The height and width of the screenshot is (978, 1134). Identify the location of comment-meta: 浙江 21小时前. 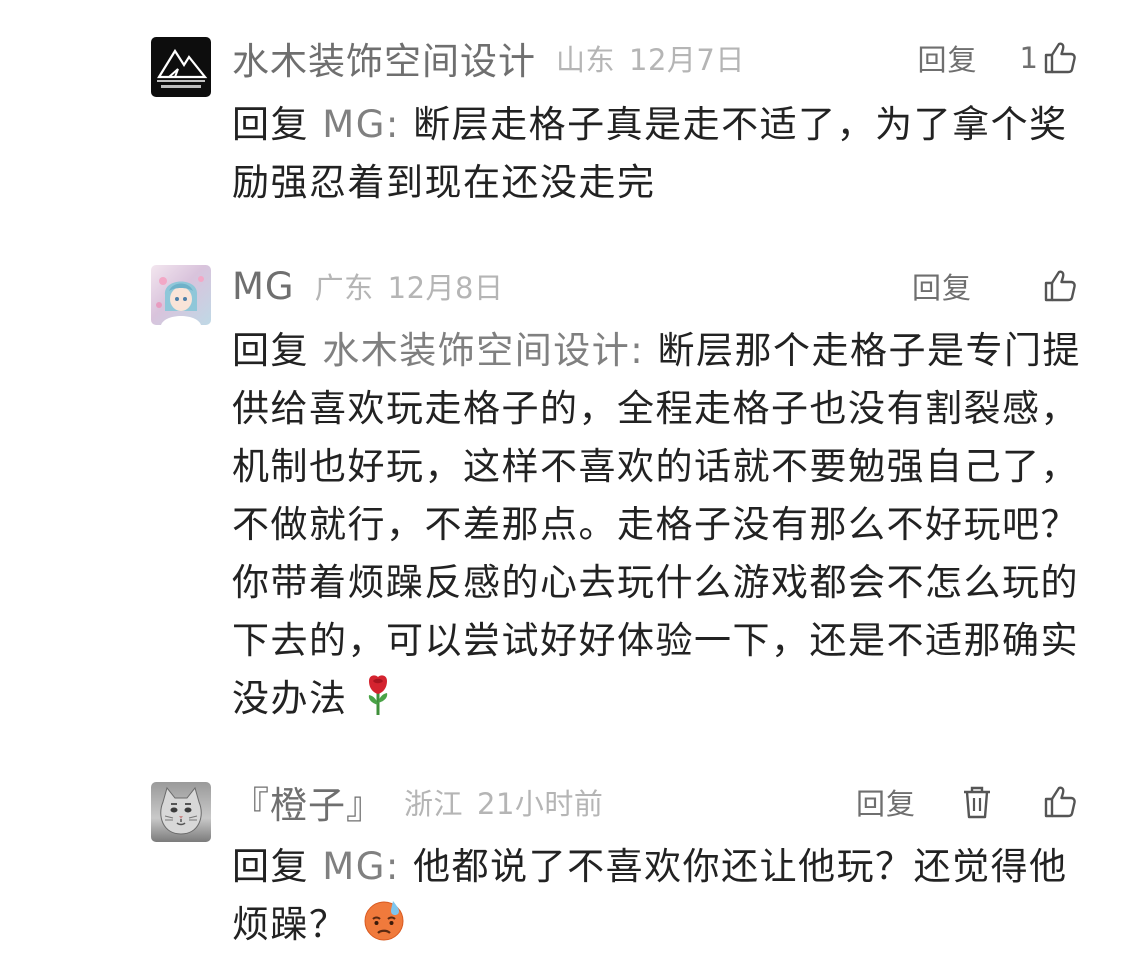
(503, 802).